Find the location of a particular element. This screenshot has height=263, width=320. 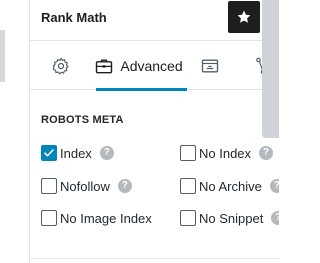

panel-header: Rank Math × is located at coordinates (154, 20).